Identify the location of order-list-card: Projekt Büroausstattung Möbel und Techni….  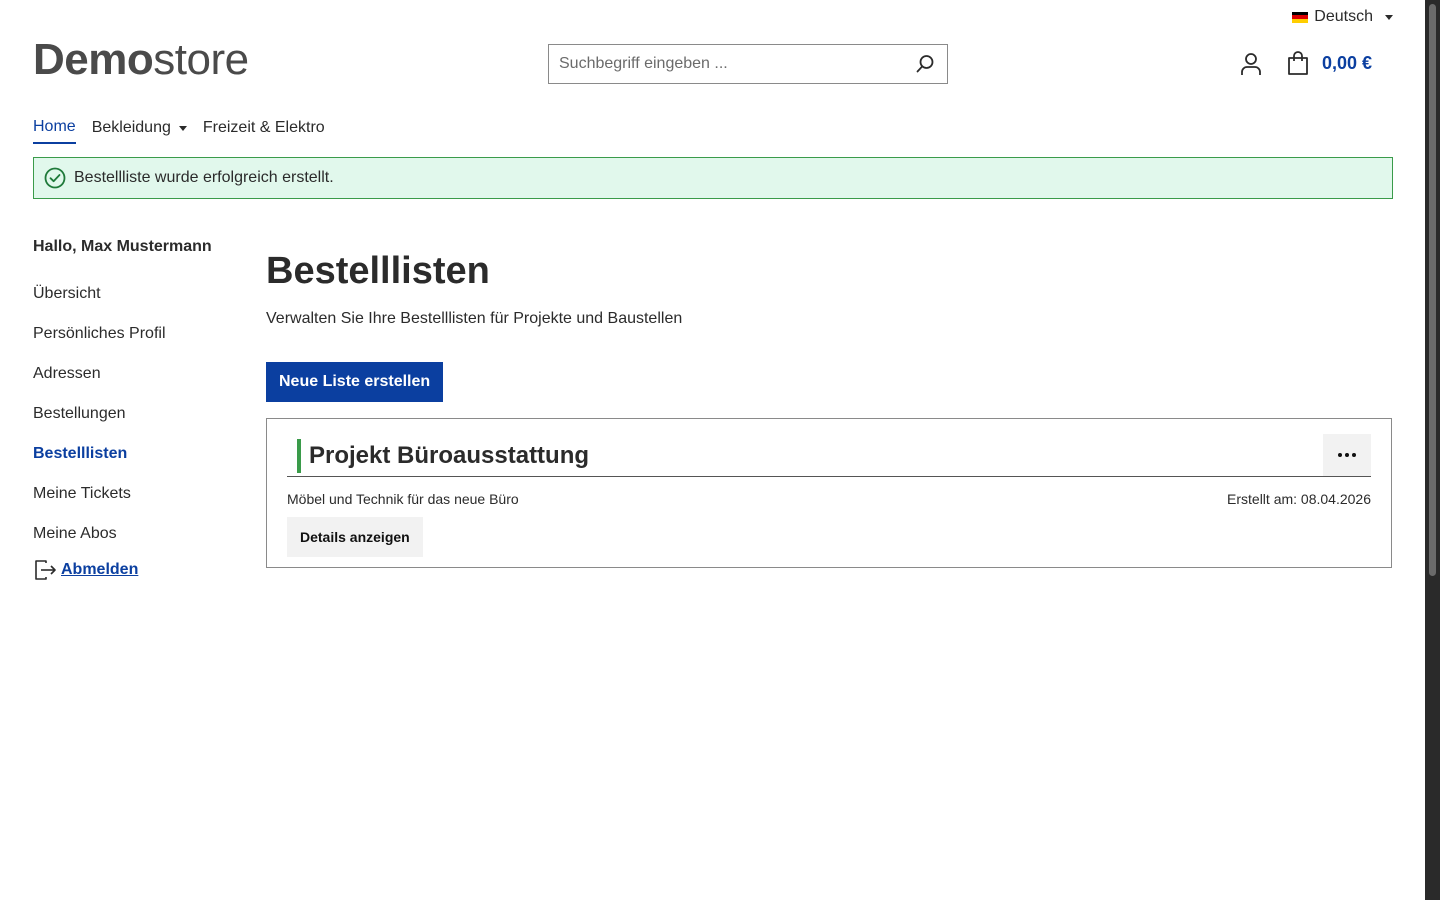
(829, 493).